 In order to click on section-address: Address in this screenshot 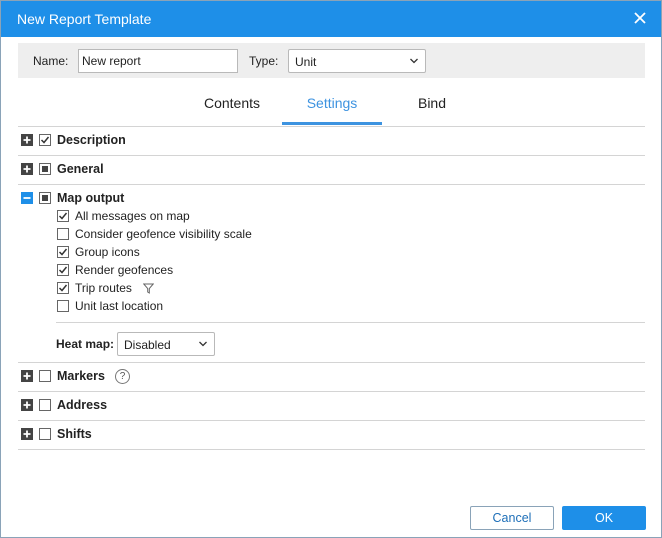, I will do `click(331, 406)`.